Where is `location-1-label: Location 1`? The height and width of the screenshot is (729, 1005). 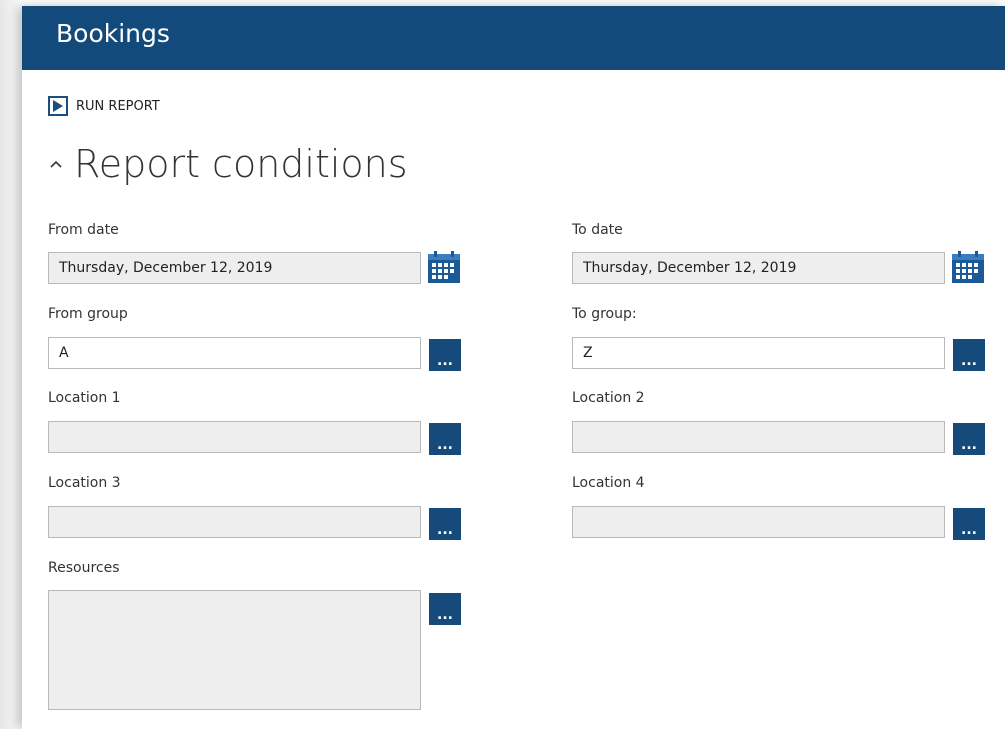
location-1-label: Location 1 is located at coordinates (84, 398).